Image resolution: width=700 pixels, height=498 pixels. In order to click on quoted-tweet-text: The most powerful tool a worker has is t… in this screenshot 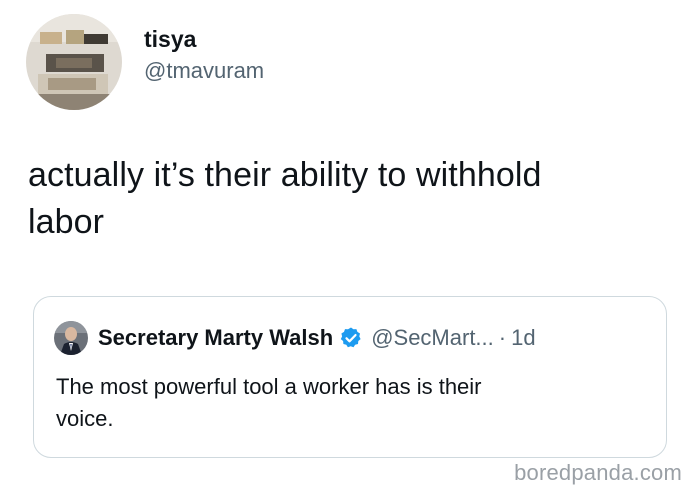, I will do `click(351, 403)`.